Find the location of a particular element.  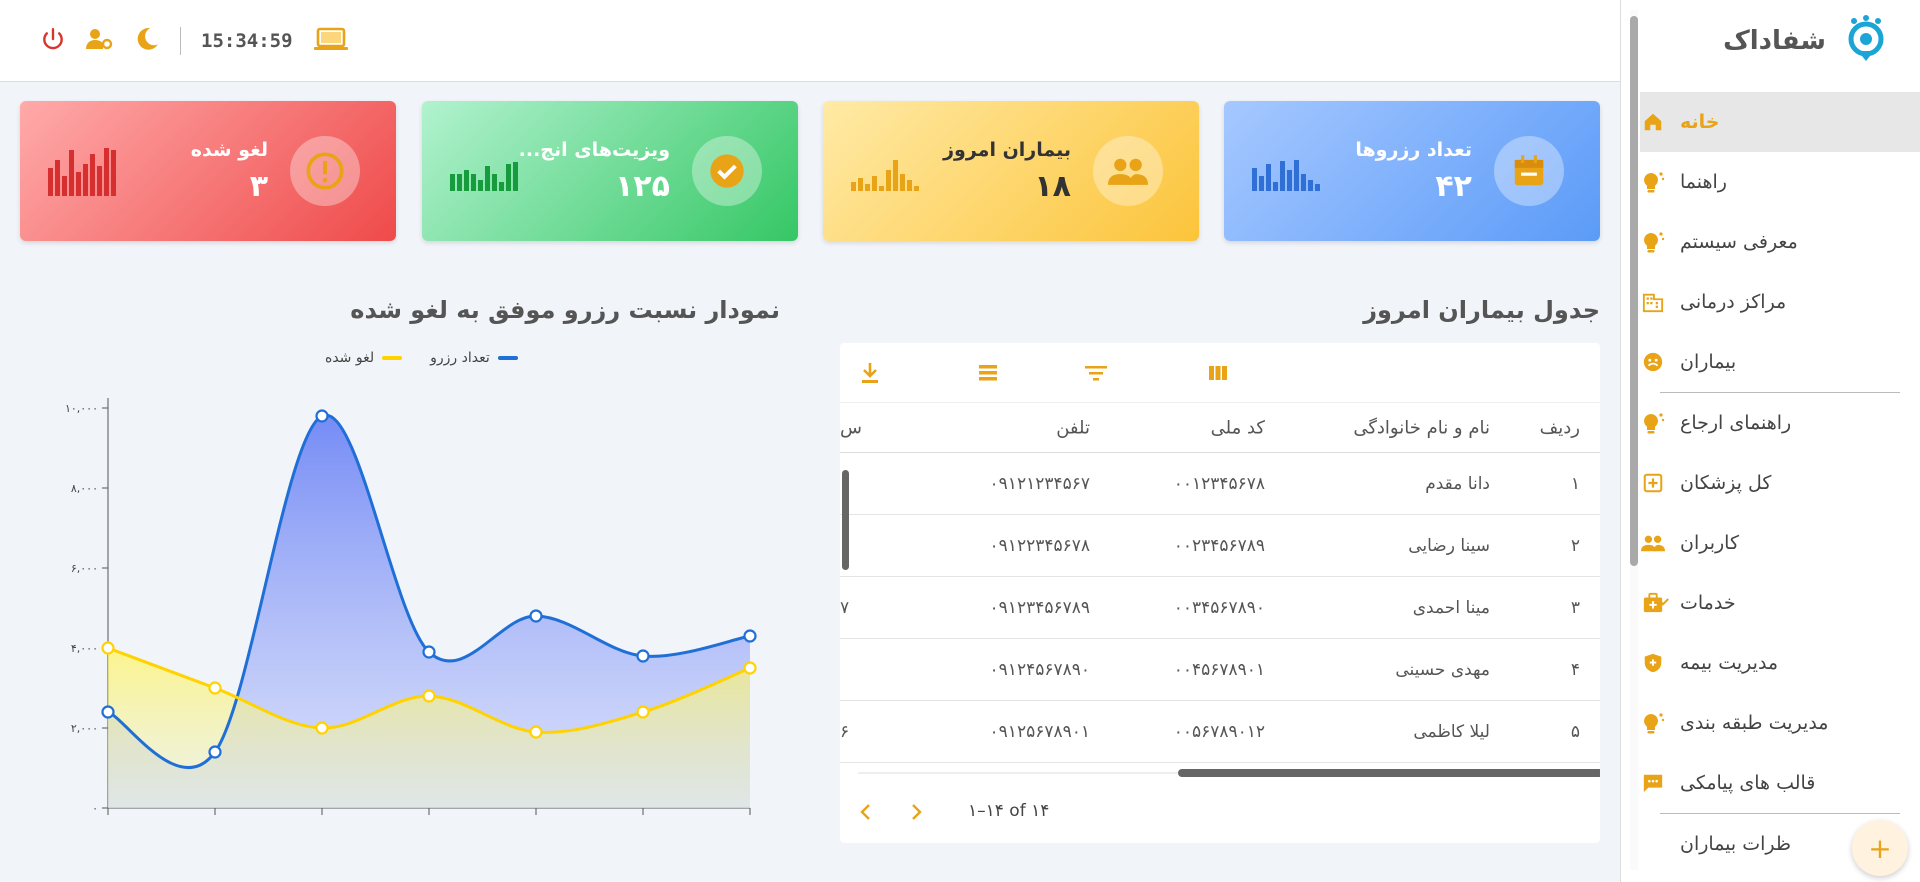

stat-card-cancelled: لغو شده ۳ is located at coordinates (208, 171).